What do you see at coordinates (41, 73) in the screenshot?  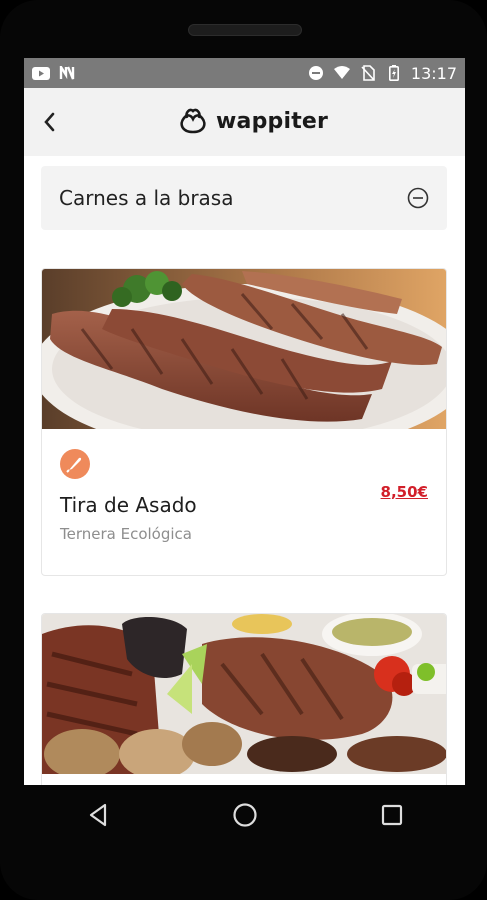 I see `youtube-icon` at bounding box center [41, 73].